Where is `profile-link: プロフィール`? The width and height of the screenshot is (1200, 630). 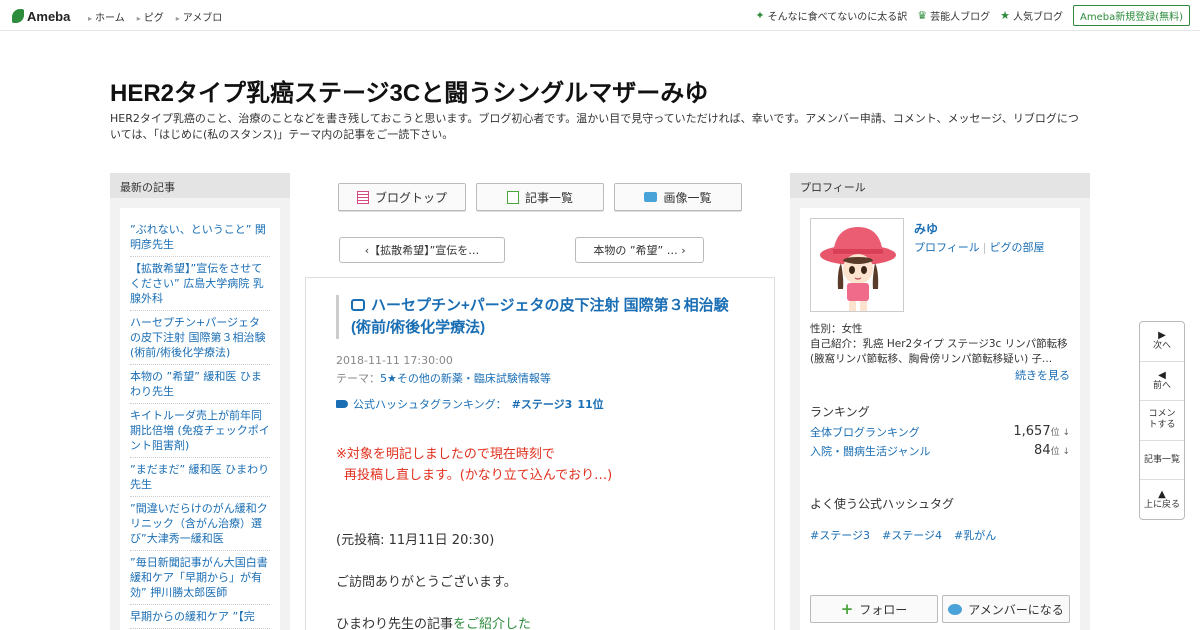 profile-link: プロフィール is located at coordinates (947, 247).